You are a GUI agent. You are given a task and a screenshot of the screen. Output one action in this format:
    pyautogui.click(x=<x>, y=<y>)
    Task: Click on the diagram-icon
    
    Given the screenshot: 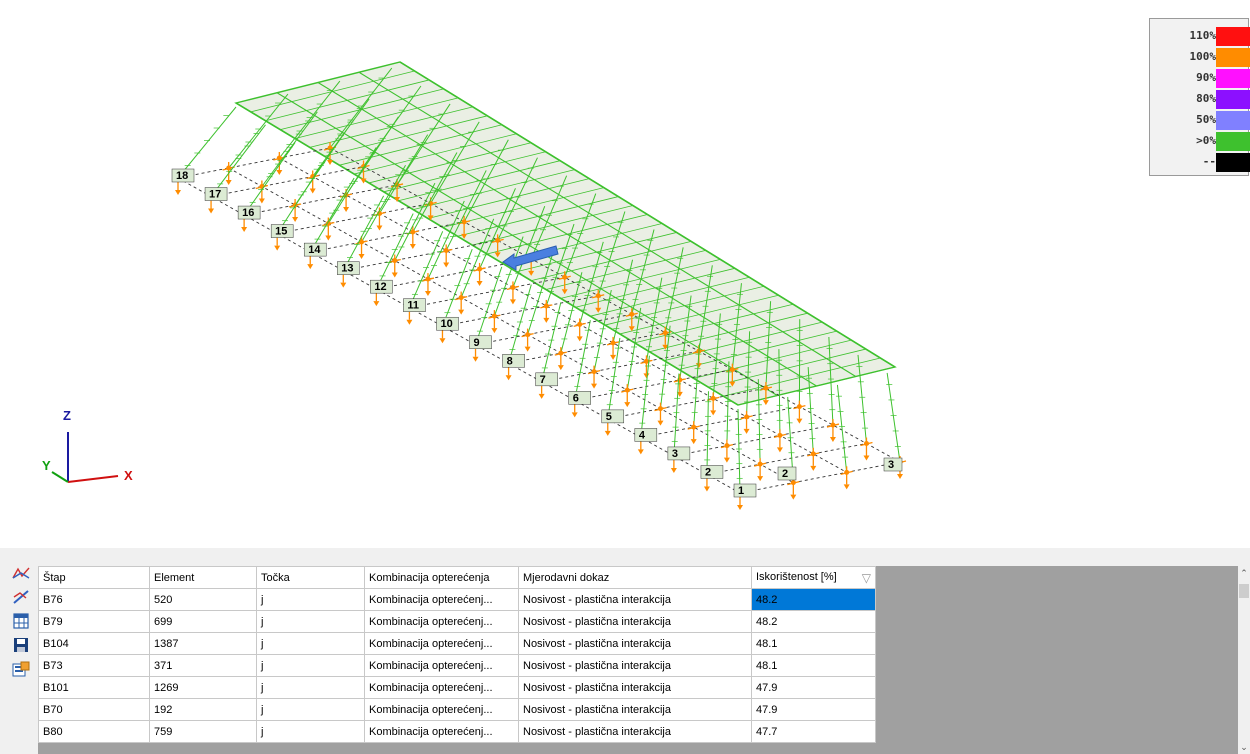 What is the action you would take?
    pyautogui.click(x=21, y=573)
    